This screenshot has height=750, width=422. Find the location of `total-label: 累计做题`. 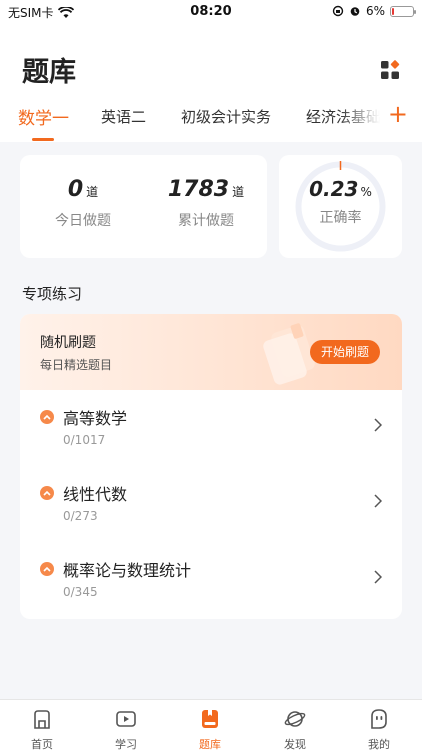

total-label: 累计做题 is located at coordinates (206, 221).